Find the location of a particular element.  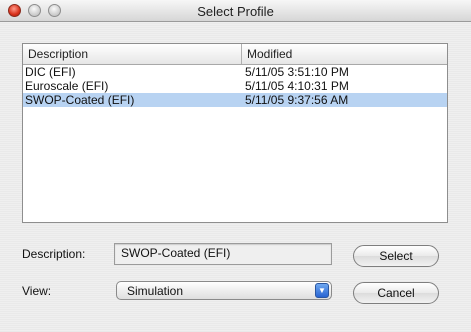

row-modified: 5/11/05 9:37:56 AM is located at coordinates (297, 100).